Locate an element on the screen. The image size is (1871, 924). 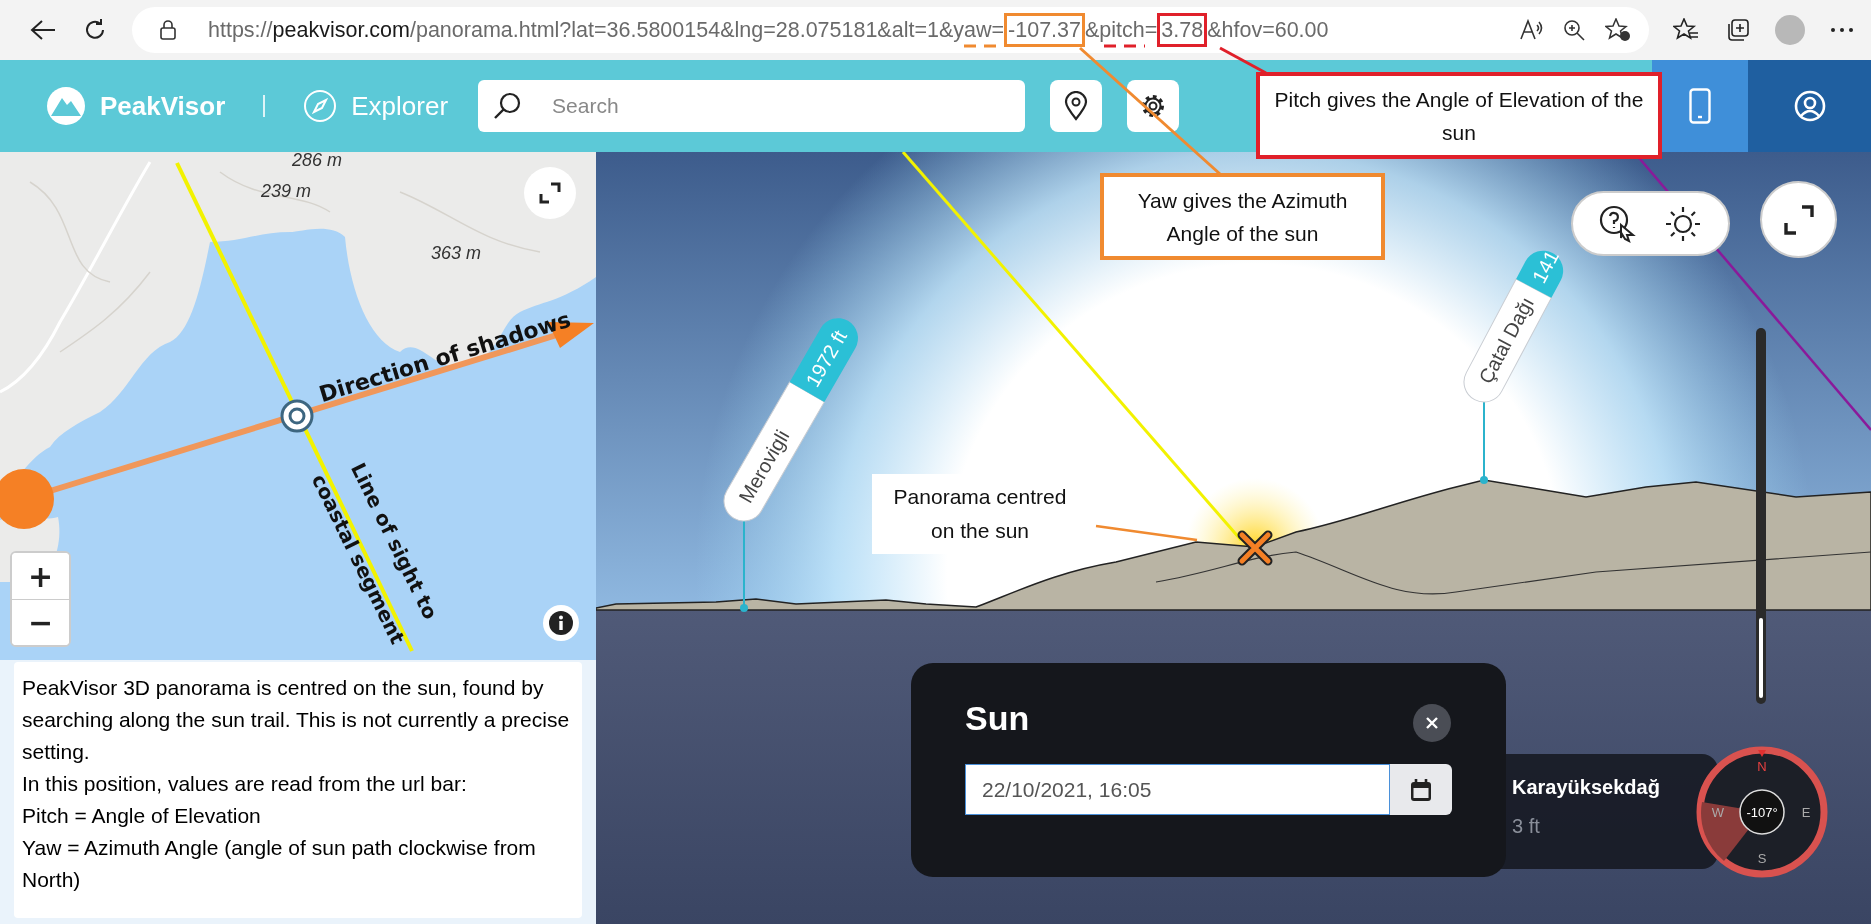
calendar-button is located at coordinates (1421, 789).